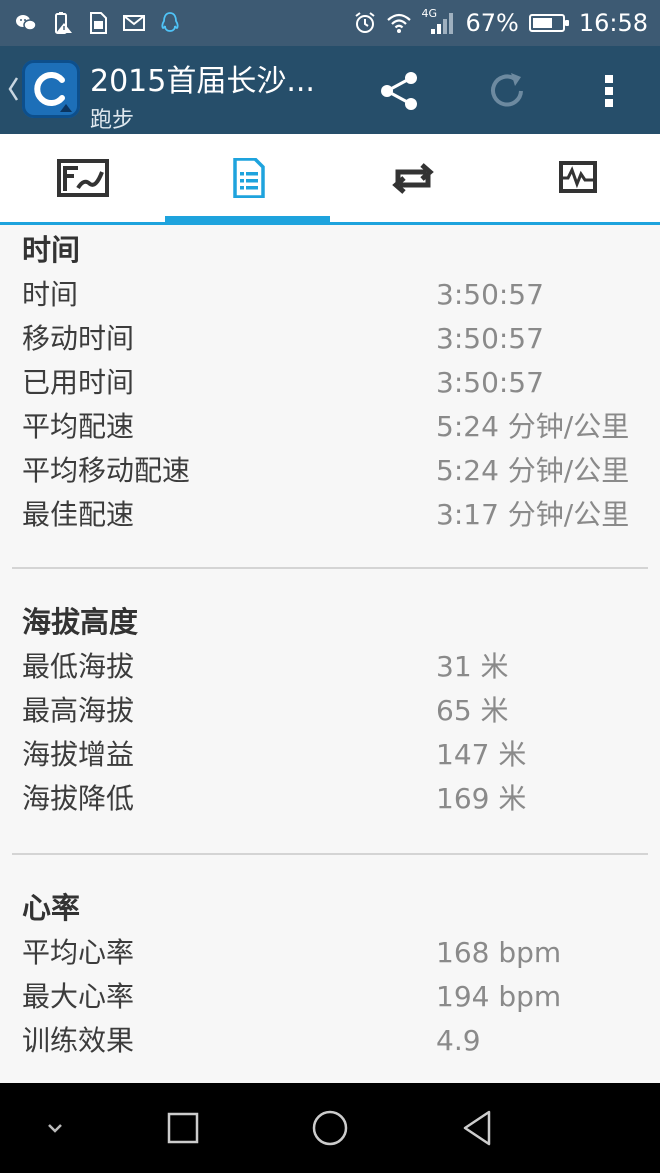 The width and height of the screenshot is (660, 1173). I want to click on stat-label: 平均移动配速, so click(106, 470).